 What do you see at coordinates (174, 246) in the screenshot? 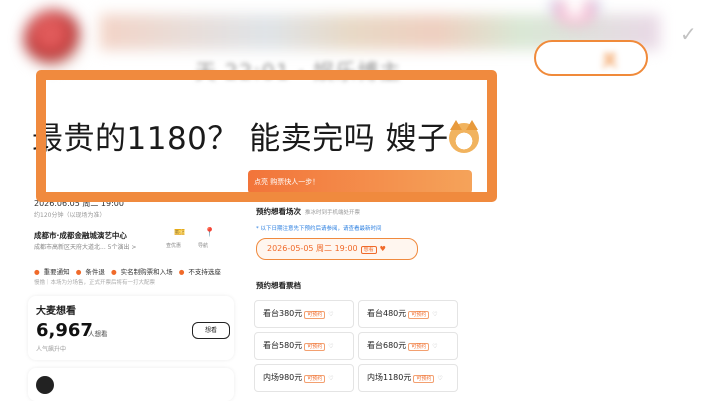
I see `coupon-label: 查优惠` at bounding box center [174, 246].